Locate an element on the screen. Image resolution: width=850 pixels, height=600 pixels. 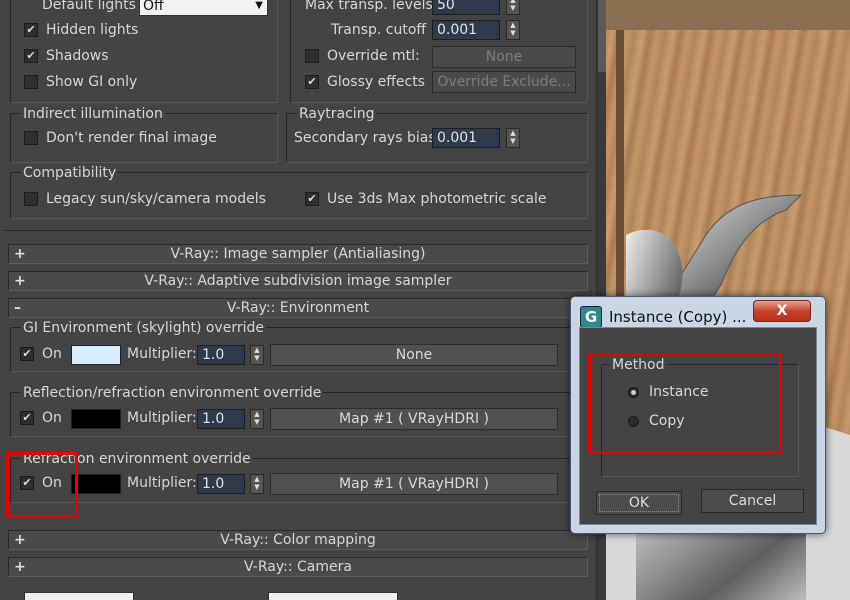
reflection-multiplier-spinner: ▲ ▼ is located at coordinates (257, 419).